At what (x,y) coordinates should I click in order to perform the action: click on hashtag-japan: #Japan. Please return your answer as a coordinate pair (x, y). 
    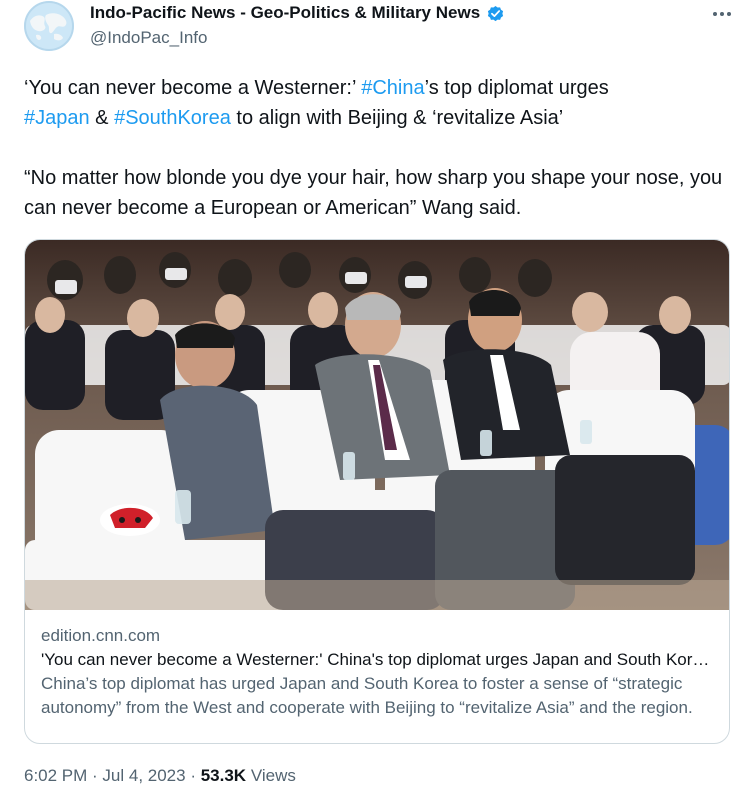
    Looking at the image, I should click on (57, 118).